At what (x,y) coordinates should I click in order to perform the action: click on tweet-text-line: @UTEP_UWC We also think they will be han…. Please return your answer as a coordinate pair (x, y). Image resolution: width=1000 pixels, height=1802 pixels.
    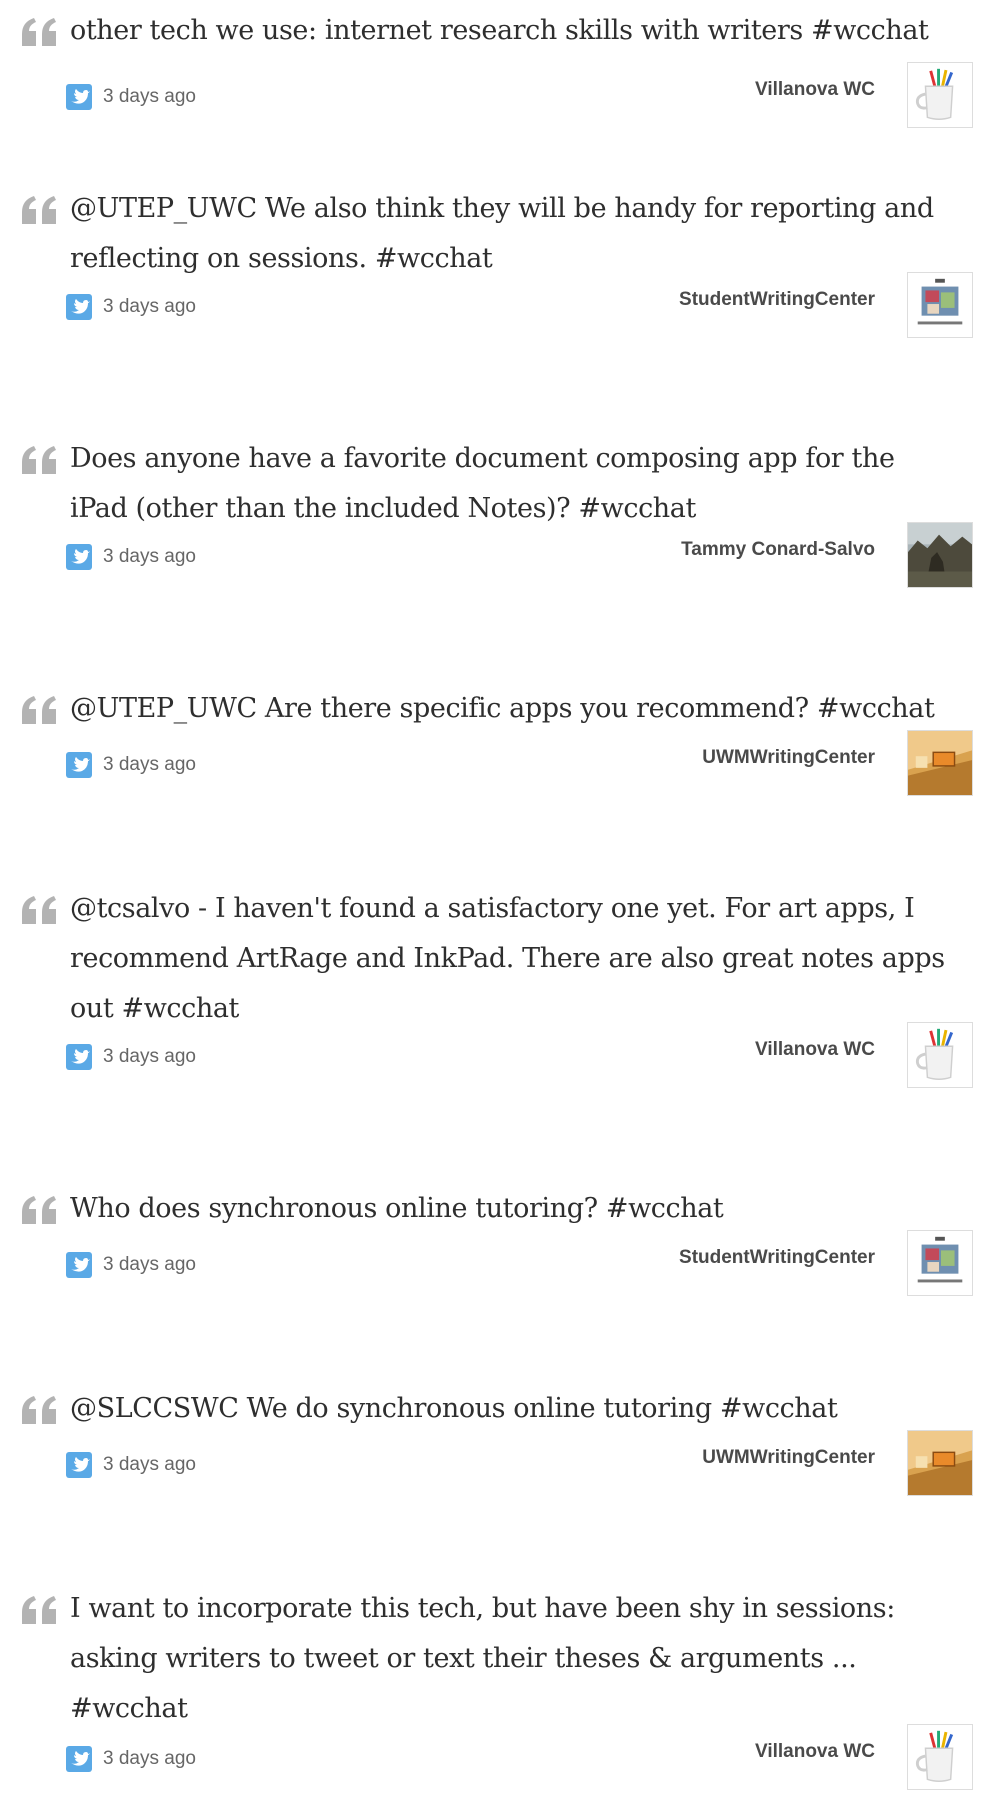
    Looking at the image, I should click on (502, 208).